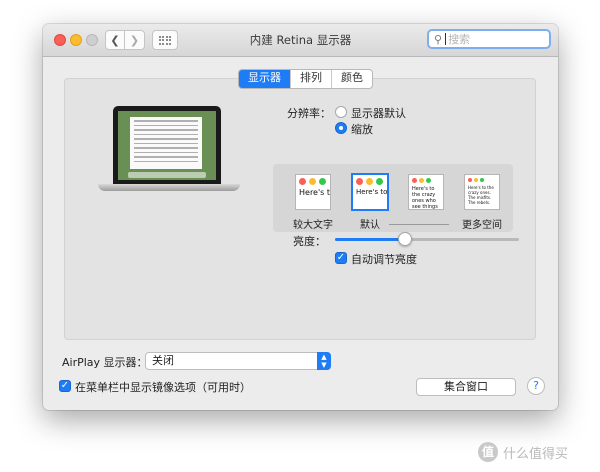 The height and width of the screenshot is (472, 600). What do you see at coordinates (466, 387) in the screenshot?
I see `gather-windows-button: 集合窗口` at bounding box center [466, 387].